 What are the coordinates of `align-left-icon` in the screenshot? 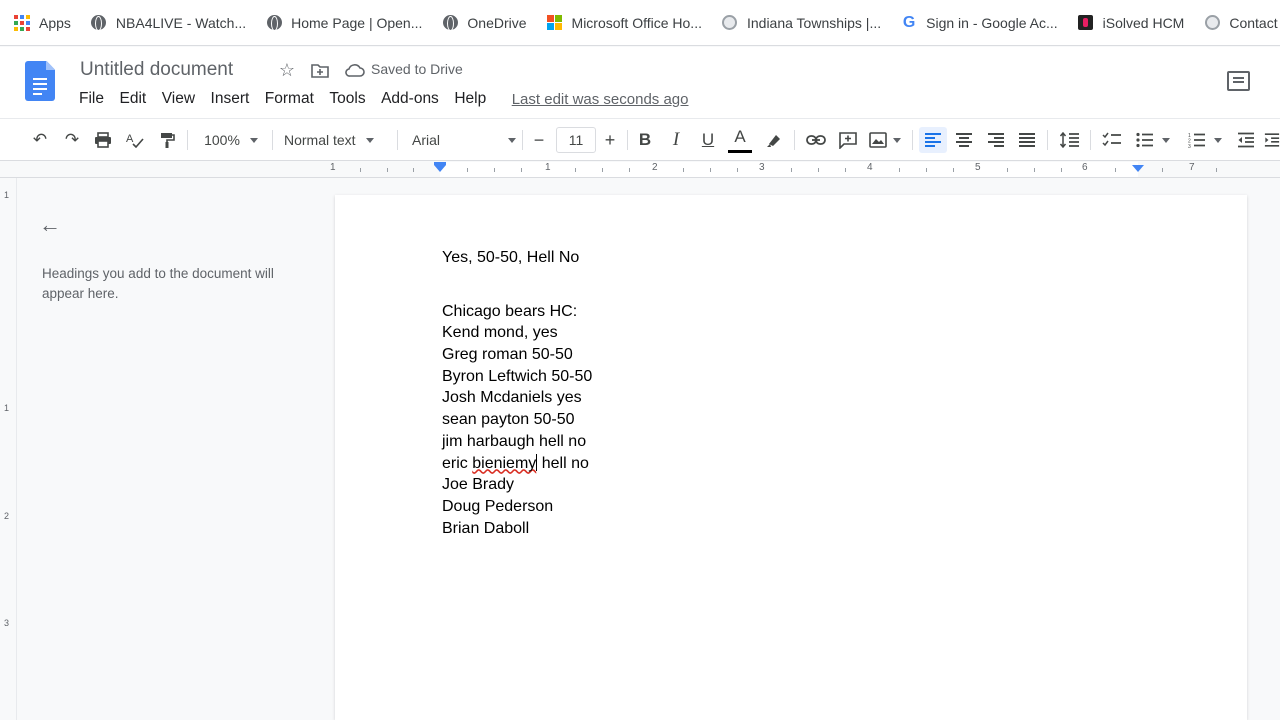 It's located at (933, 140).